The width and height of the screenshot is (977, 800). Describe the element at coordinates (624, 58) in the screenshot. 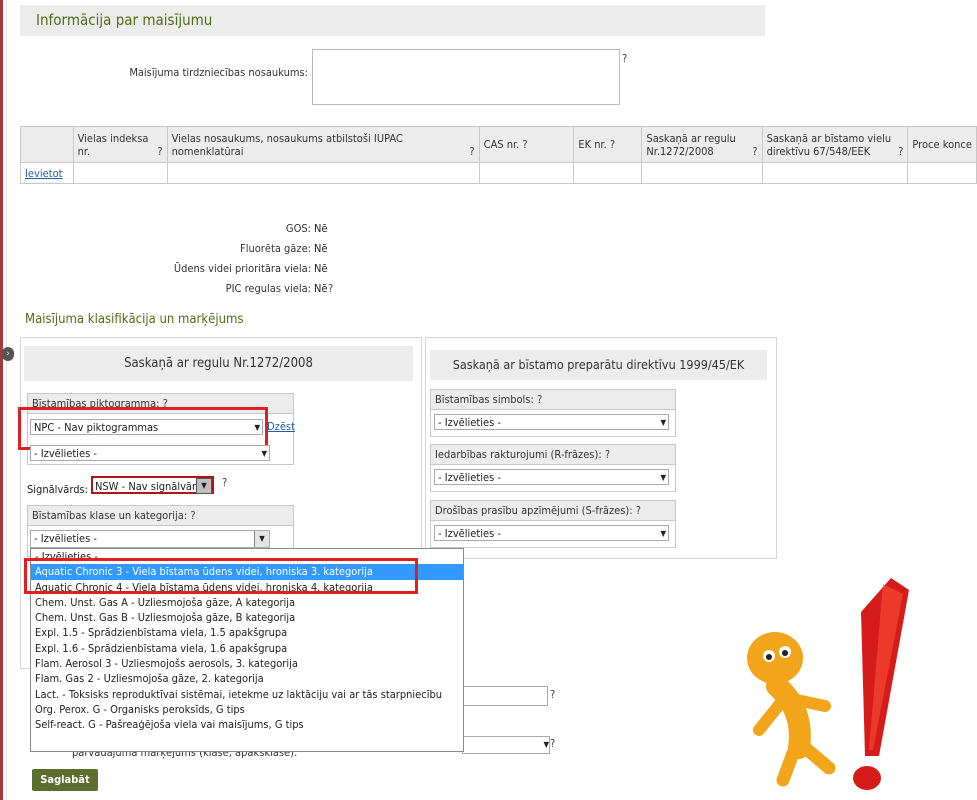

I see `trade-name-help-icon: ?` at that location.